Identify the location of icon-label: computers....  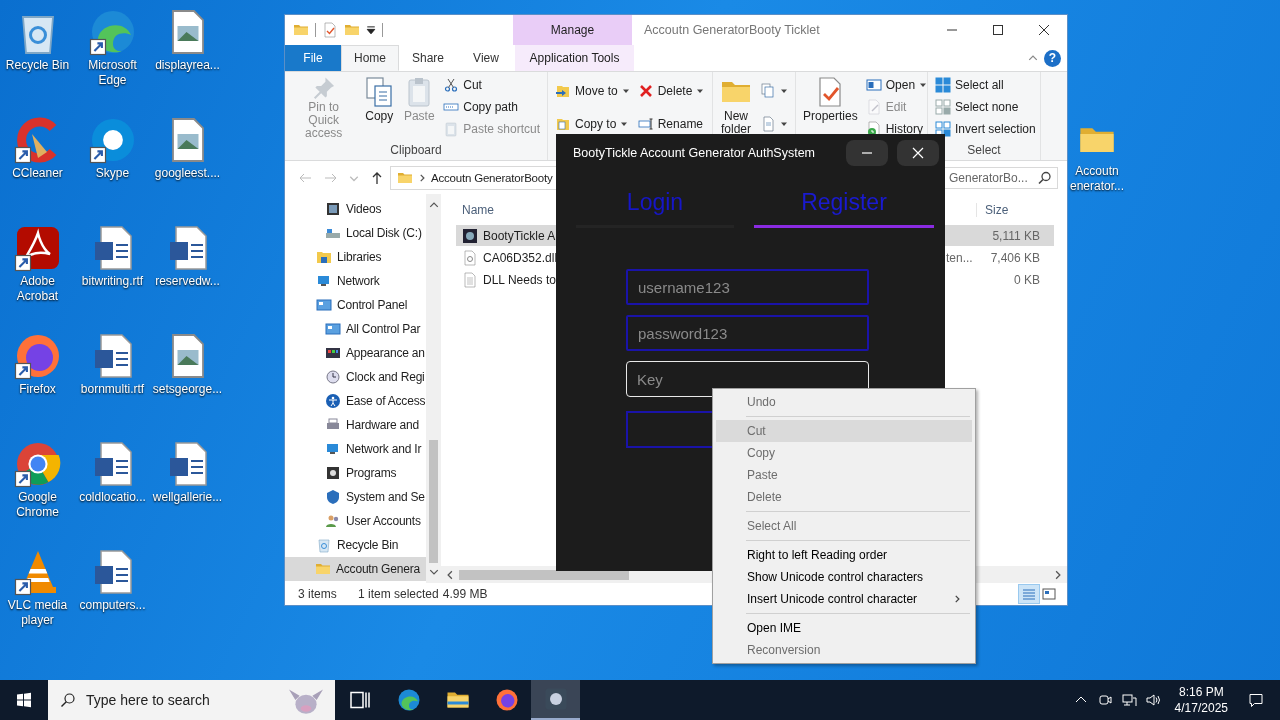
(112, 605).